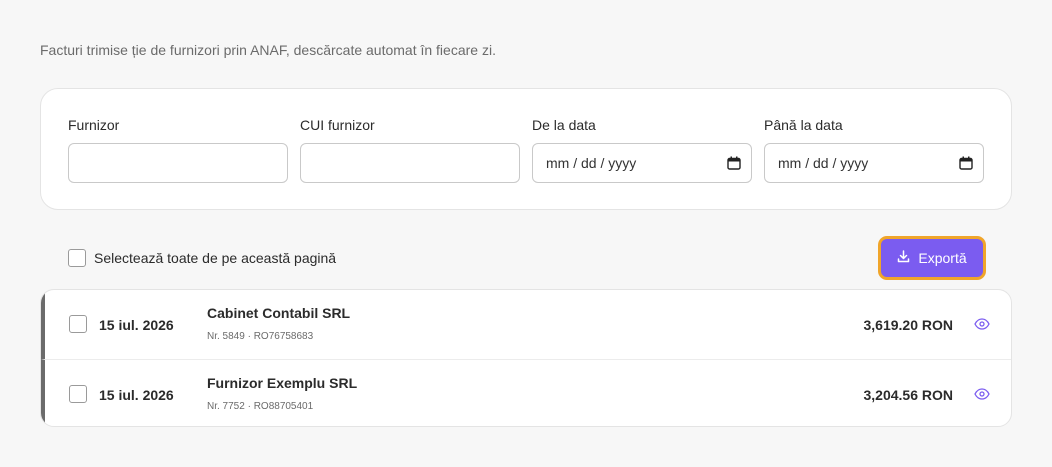  I want to click on export-button: Exportă, so click(932, 258).